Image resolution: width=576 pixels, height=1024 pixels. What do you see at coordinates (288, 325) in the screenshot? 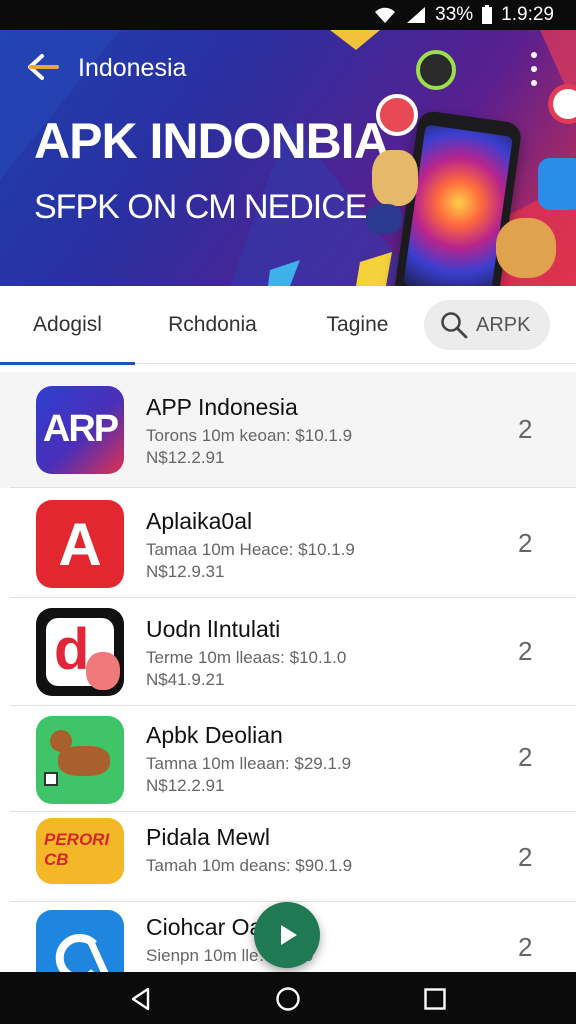
I see `tab-bar: Adogisl Rchdonia Tagine ARPK` at bounding box center [288, 325].